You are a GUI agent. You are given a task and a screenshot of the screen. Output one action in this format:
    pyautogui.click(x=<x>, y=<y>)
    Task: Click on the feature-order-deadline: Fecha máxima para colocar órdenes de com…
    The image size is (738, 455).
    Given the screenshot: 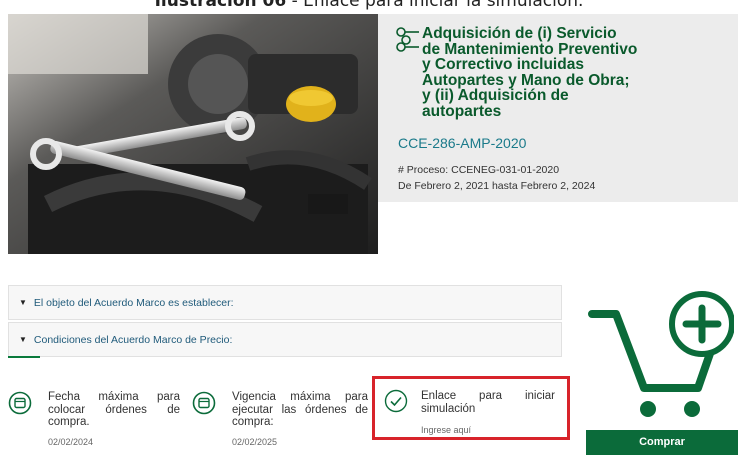 What is the action you would take?
    pyautogui.click(x=98, y=421)
    